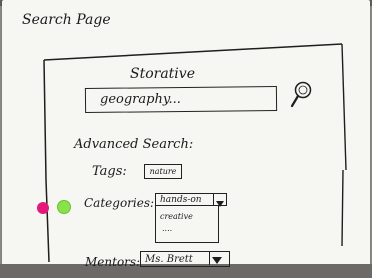 Image resolution: width=372 pixels, height=278 pixels. What do you see at coordinates (43, 208) in the screenshot?
I see `pink-marker-dot` at bounding box center [43, 208].